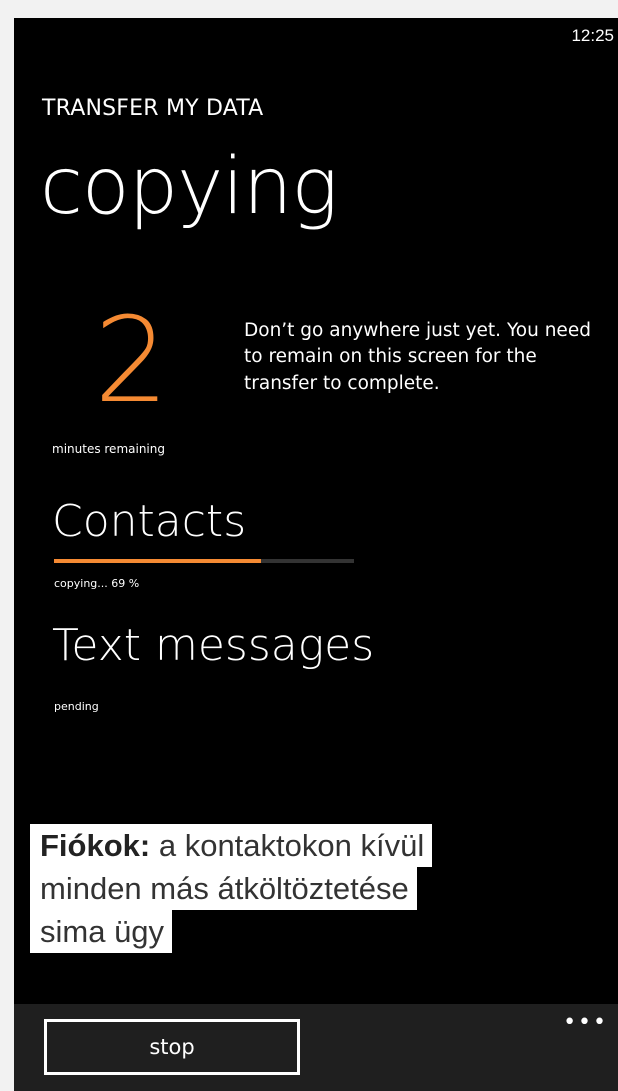 This screenshot has width=618, height=1091. Describe the element at coordinates (316, 1047) in the screenshot. I see `app-bar: stop •••` at that location.